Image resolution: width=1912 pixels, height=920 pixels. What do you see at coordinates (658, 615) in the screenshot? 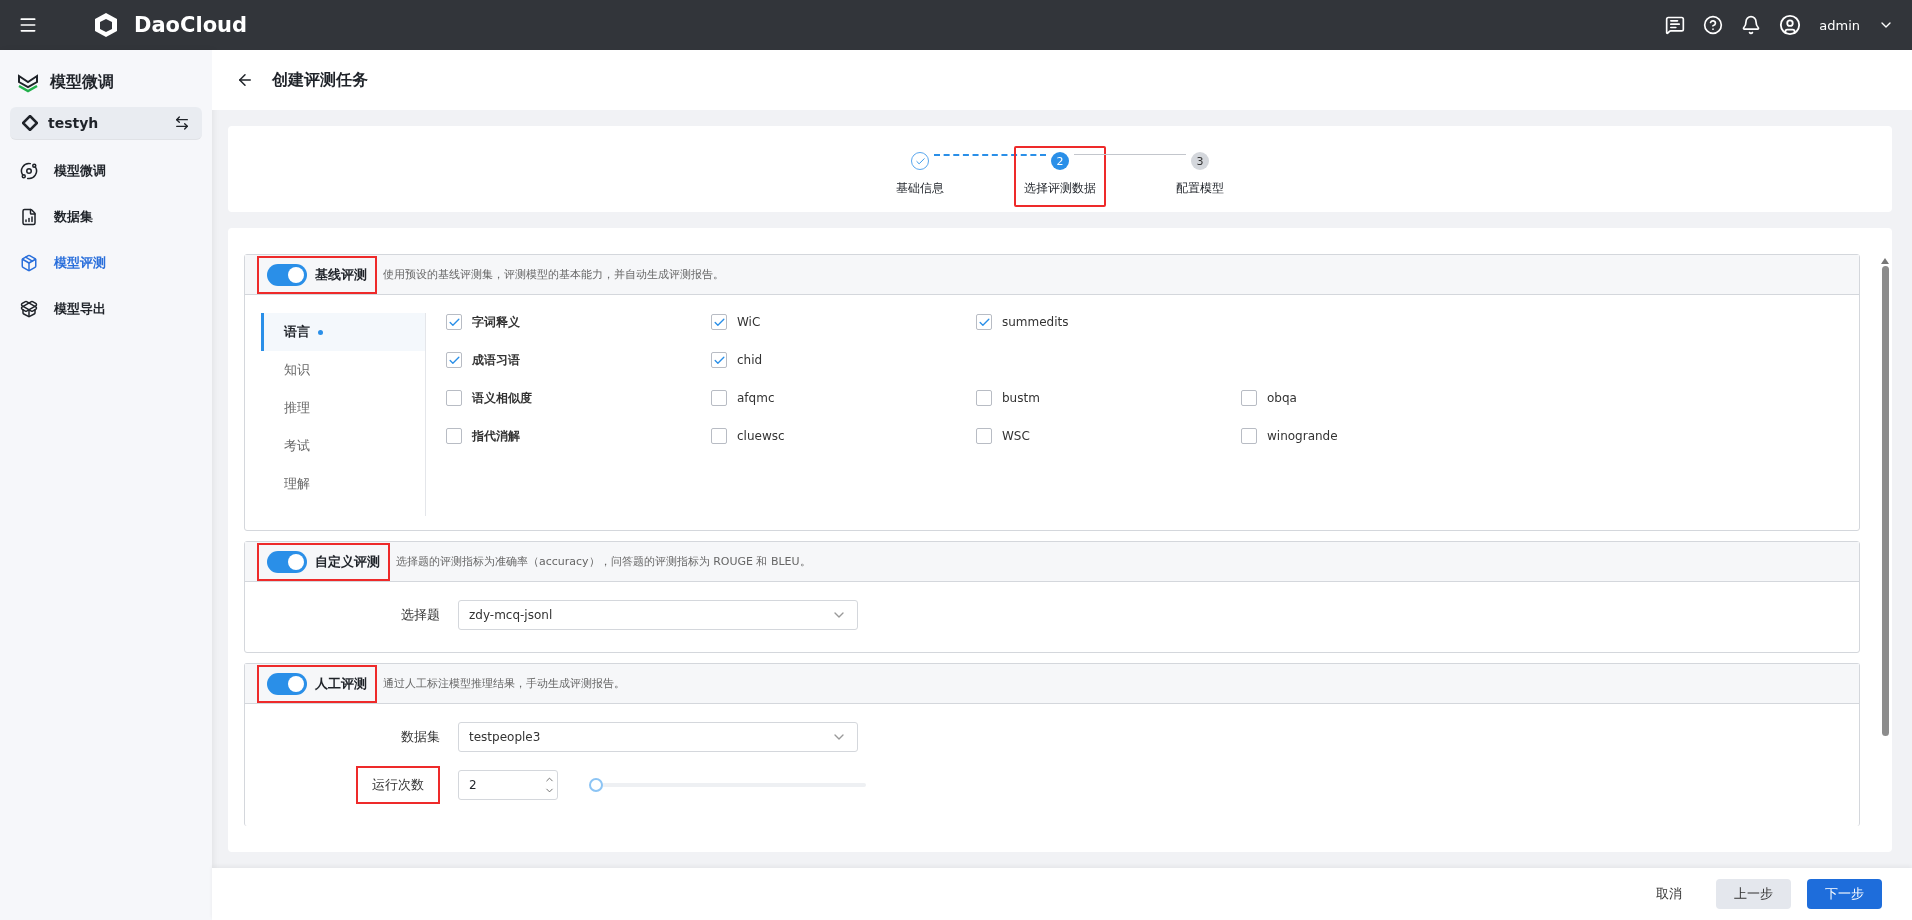
I see `select-field: zdy-mcq-jsonl` at bounding box center [658, 615].